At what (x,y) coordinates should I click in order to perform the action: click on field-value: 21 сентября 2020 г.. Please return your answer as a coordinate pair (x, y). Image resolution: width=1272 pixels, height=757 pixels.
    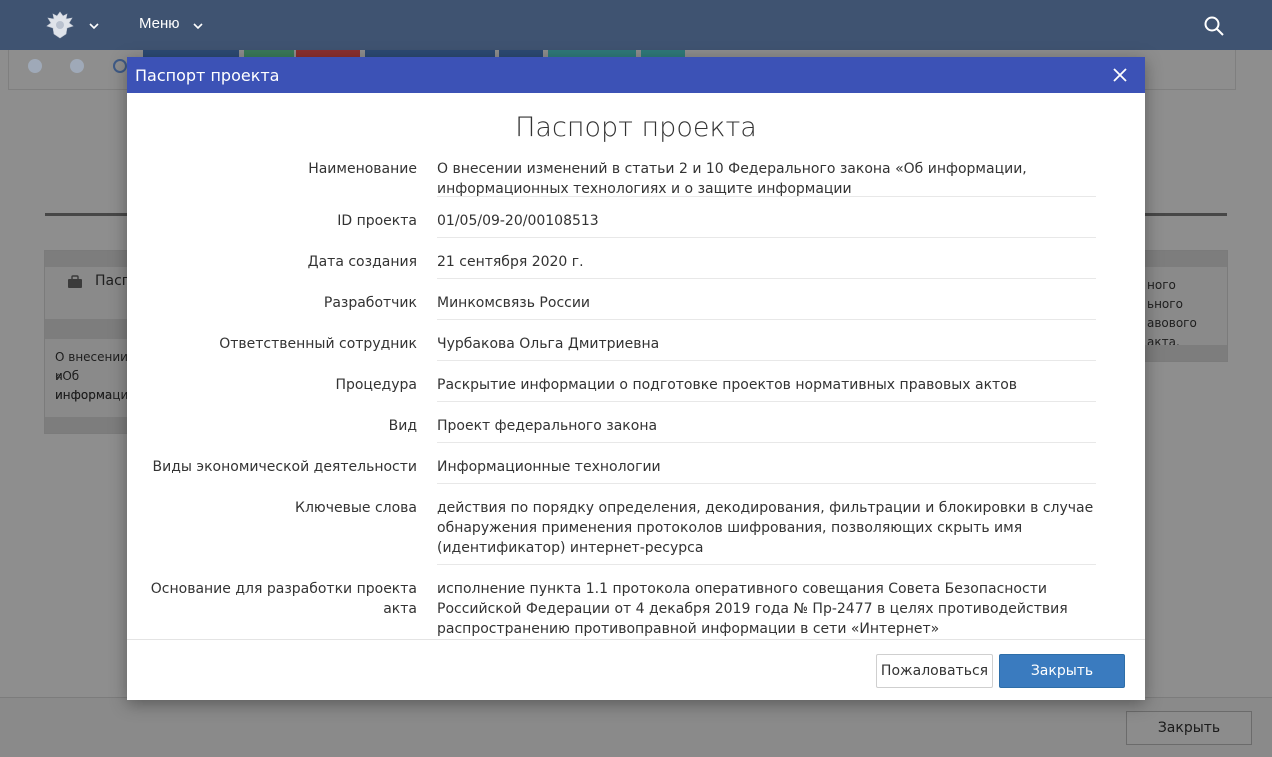
    Looking at the image, I should click on (766, 258).